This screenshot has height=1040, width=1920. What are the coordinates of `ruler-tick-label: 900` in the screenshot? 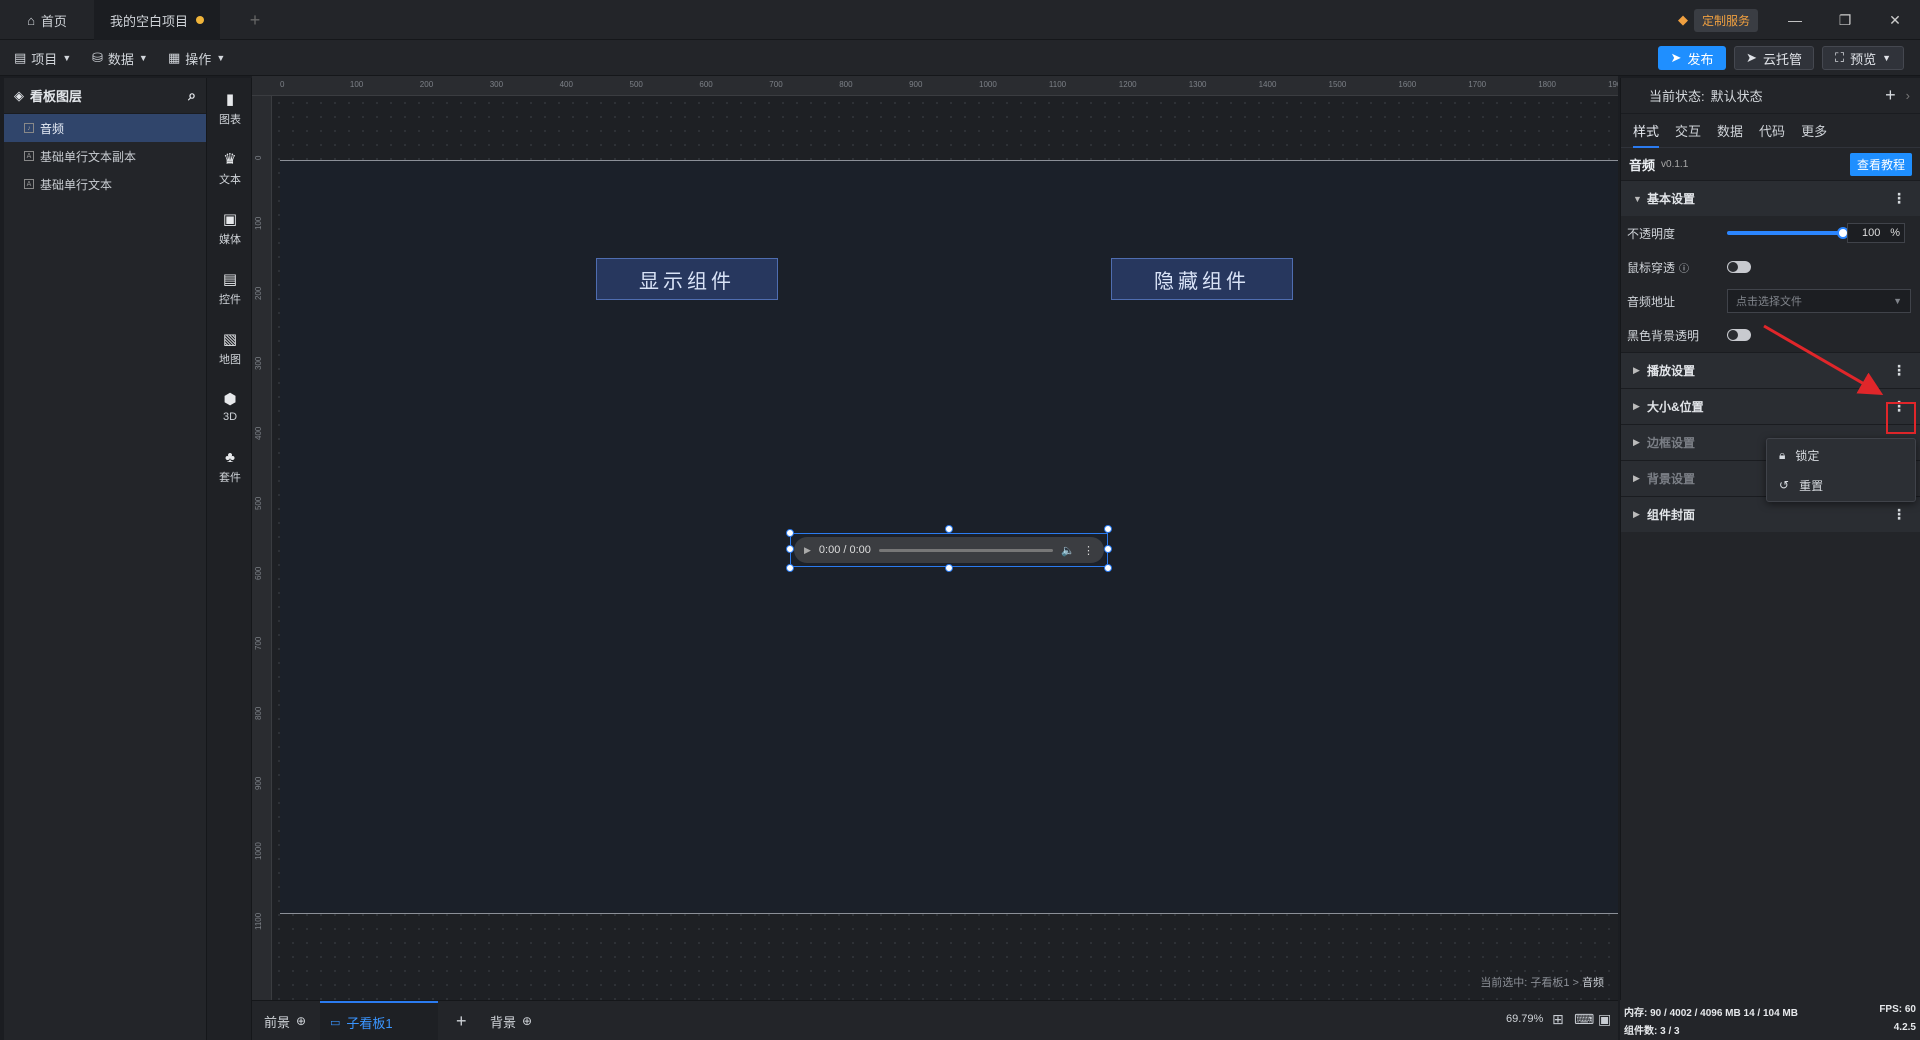 It's located at (916, 84).